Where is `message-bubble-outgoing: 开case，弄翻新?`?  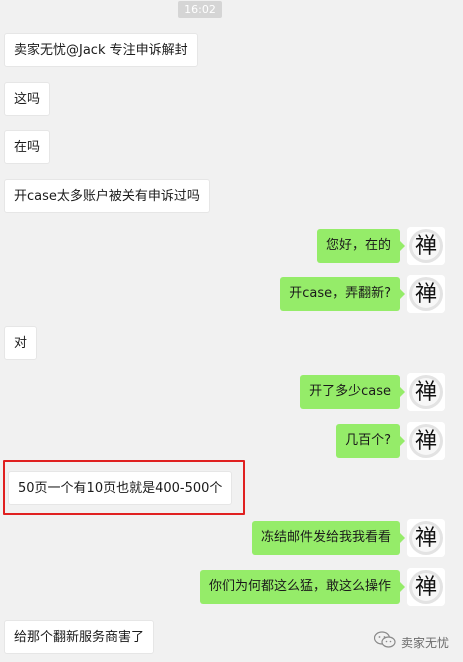 message-bubble-outgoing: 开case，弄翻新? is located at coordinates (342, 294).